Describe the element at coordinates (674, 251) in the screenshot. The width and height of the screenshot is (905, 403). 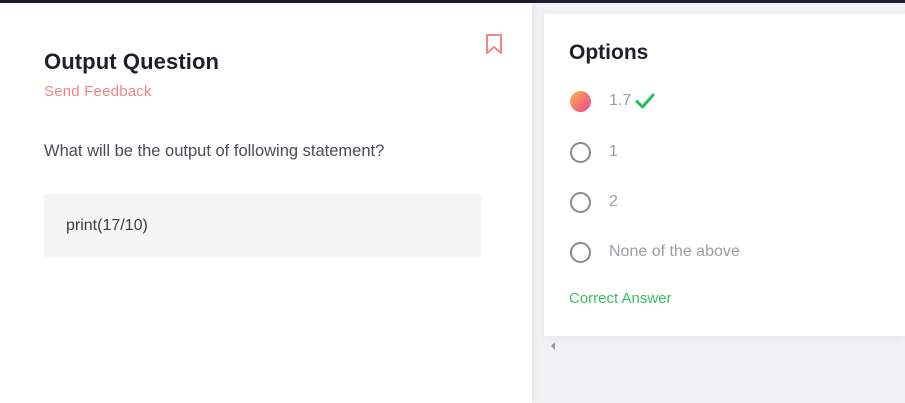
I see `option-label: None of the above` at that location.